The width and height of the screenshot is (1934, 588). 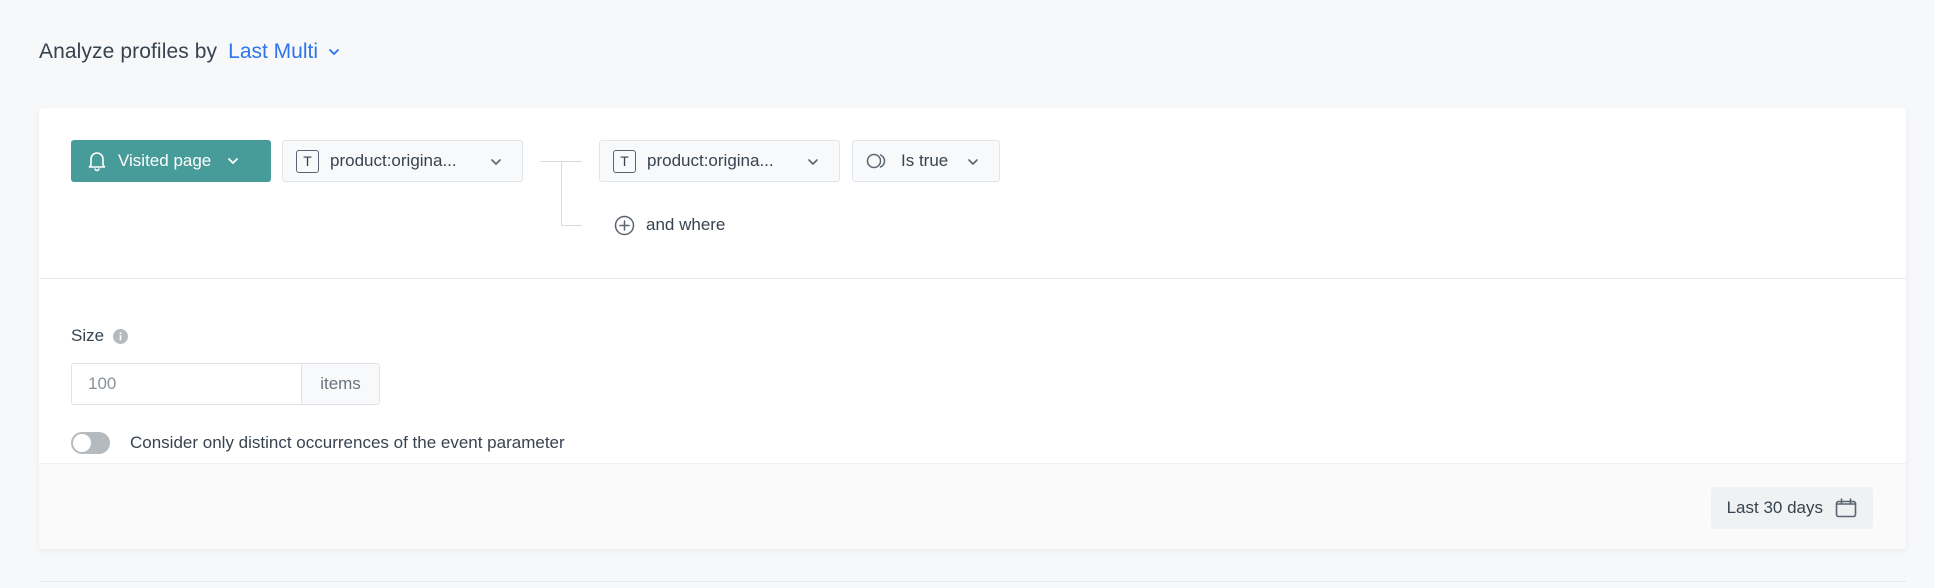 I want to click on size-label-row: Size, so click(x=100, y=336).